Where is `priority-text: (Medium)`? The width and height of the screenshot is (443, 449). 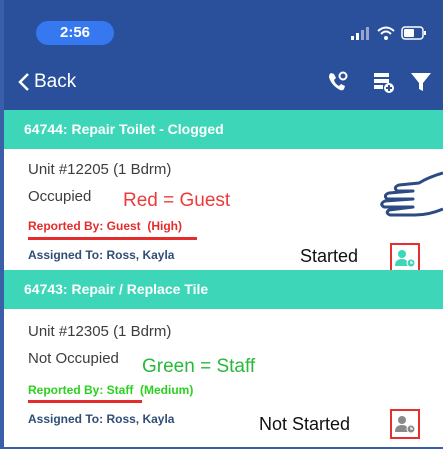
priority-text: (Medium) is located at coordinates (167, 390).